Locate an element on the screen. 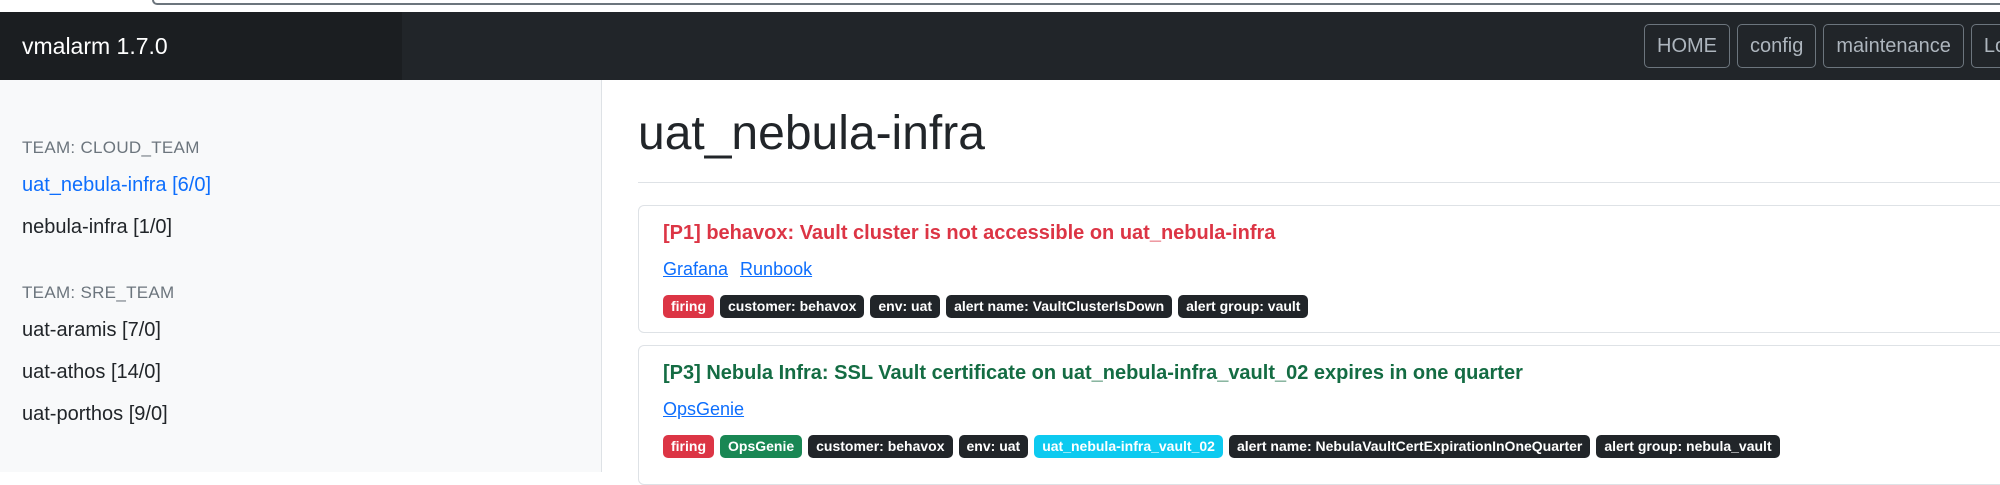 The image size is (2000, 485). opsgenie-badge: OpsGenie is located at coordinates (761, 446).